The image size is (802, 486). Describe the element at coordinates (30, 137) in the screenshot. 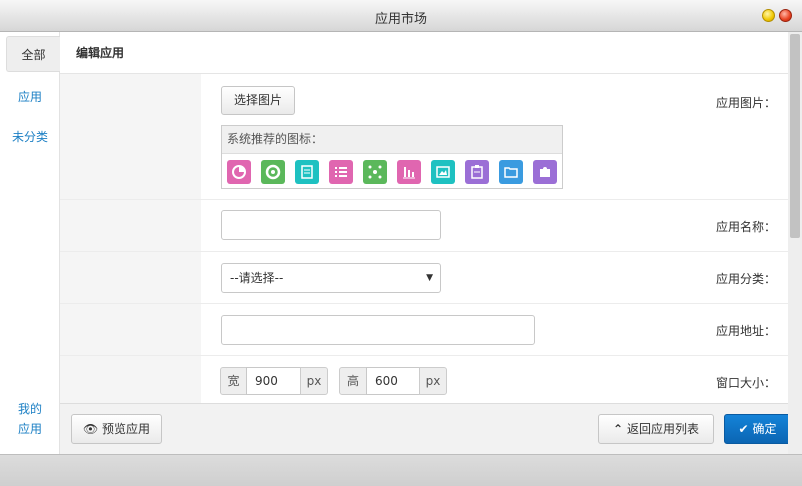

I see `sidebar-item-uncategorized: 未分类` at that location.